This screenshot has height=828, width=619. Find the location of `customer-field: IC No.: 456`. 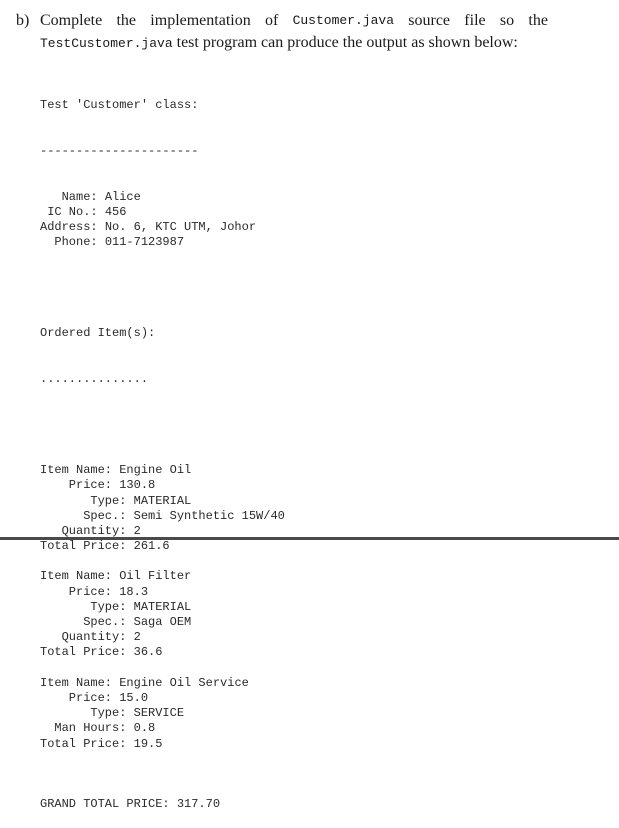

customer-field: IC No.: 456 is located at coordinates (162, 212).